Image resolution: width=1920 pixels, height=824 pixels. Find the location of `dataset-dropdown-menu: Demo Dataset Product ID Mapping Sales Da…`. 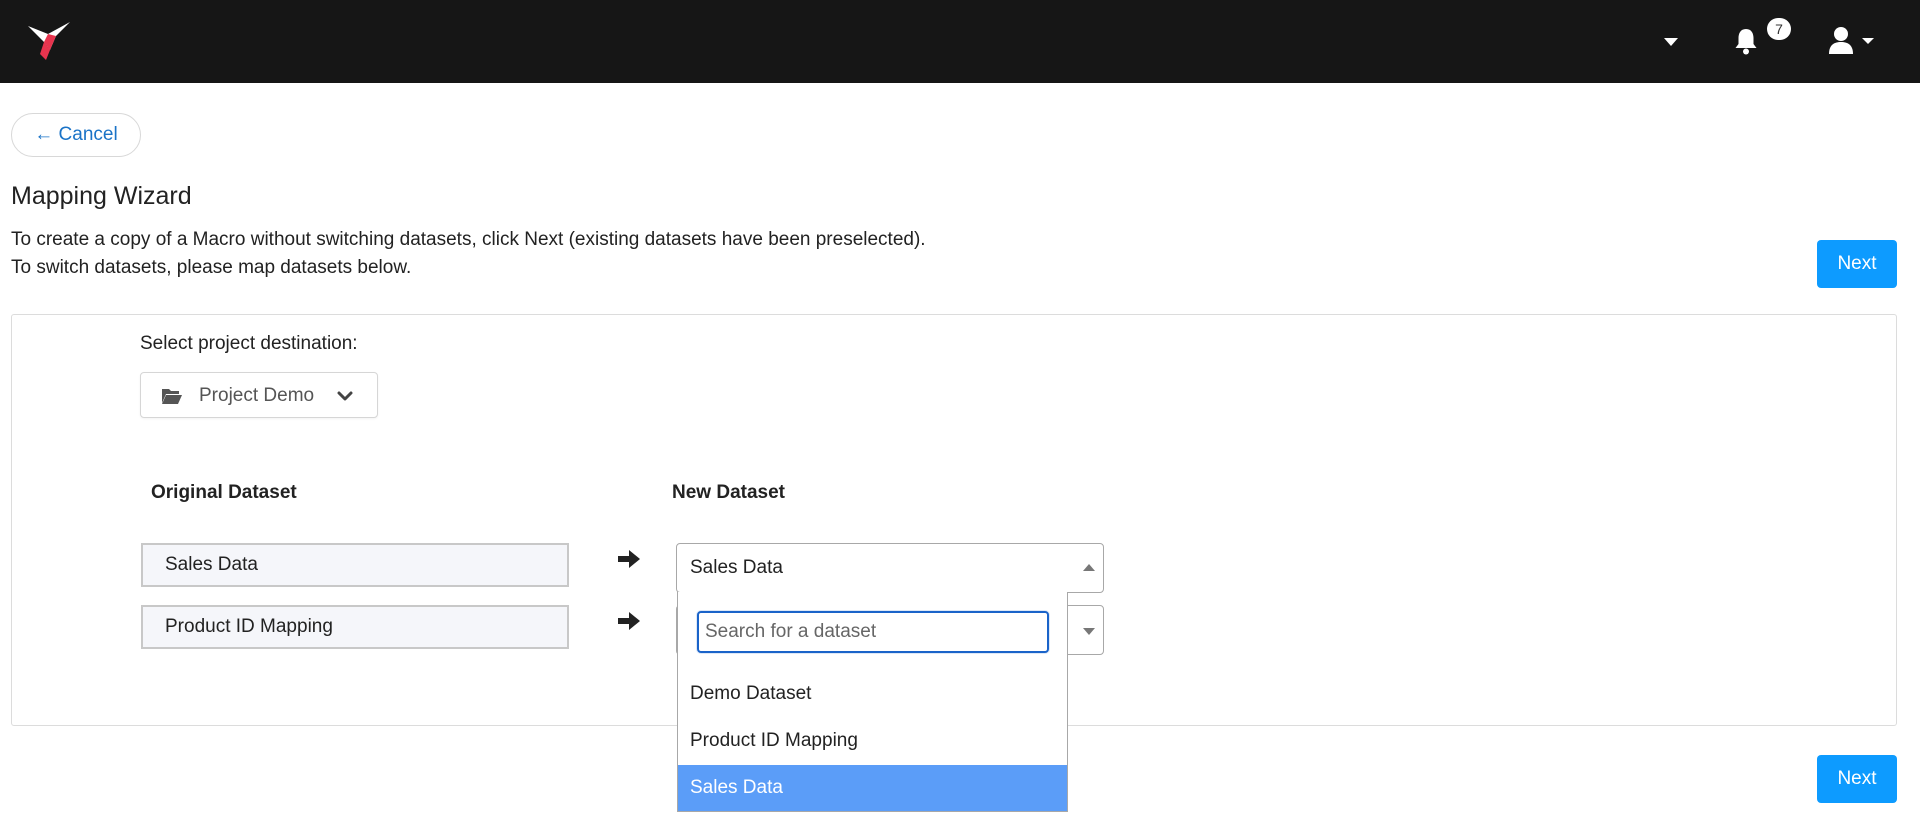

dataset-dropdown-menu: Demo Dataset Product ID Mapping Sales Da… is located at coordinates (872, 702).